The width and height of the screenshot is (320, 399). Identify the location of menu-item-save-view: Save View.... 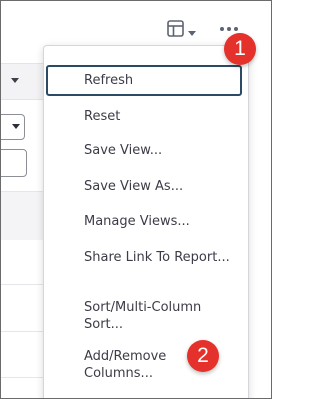
(144, 150).